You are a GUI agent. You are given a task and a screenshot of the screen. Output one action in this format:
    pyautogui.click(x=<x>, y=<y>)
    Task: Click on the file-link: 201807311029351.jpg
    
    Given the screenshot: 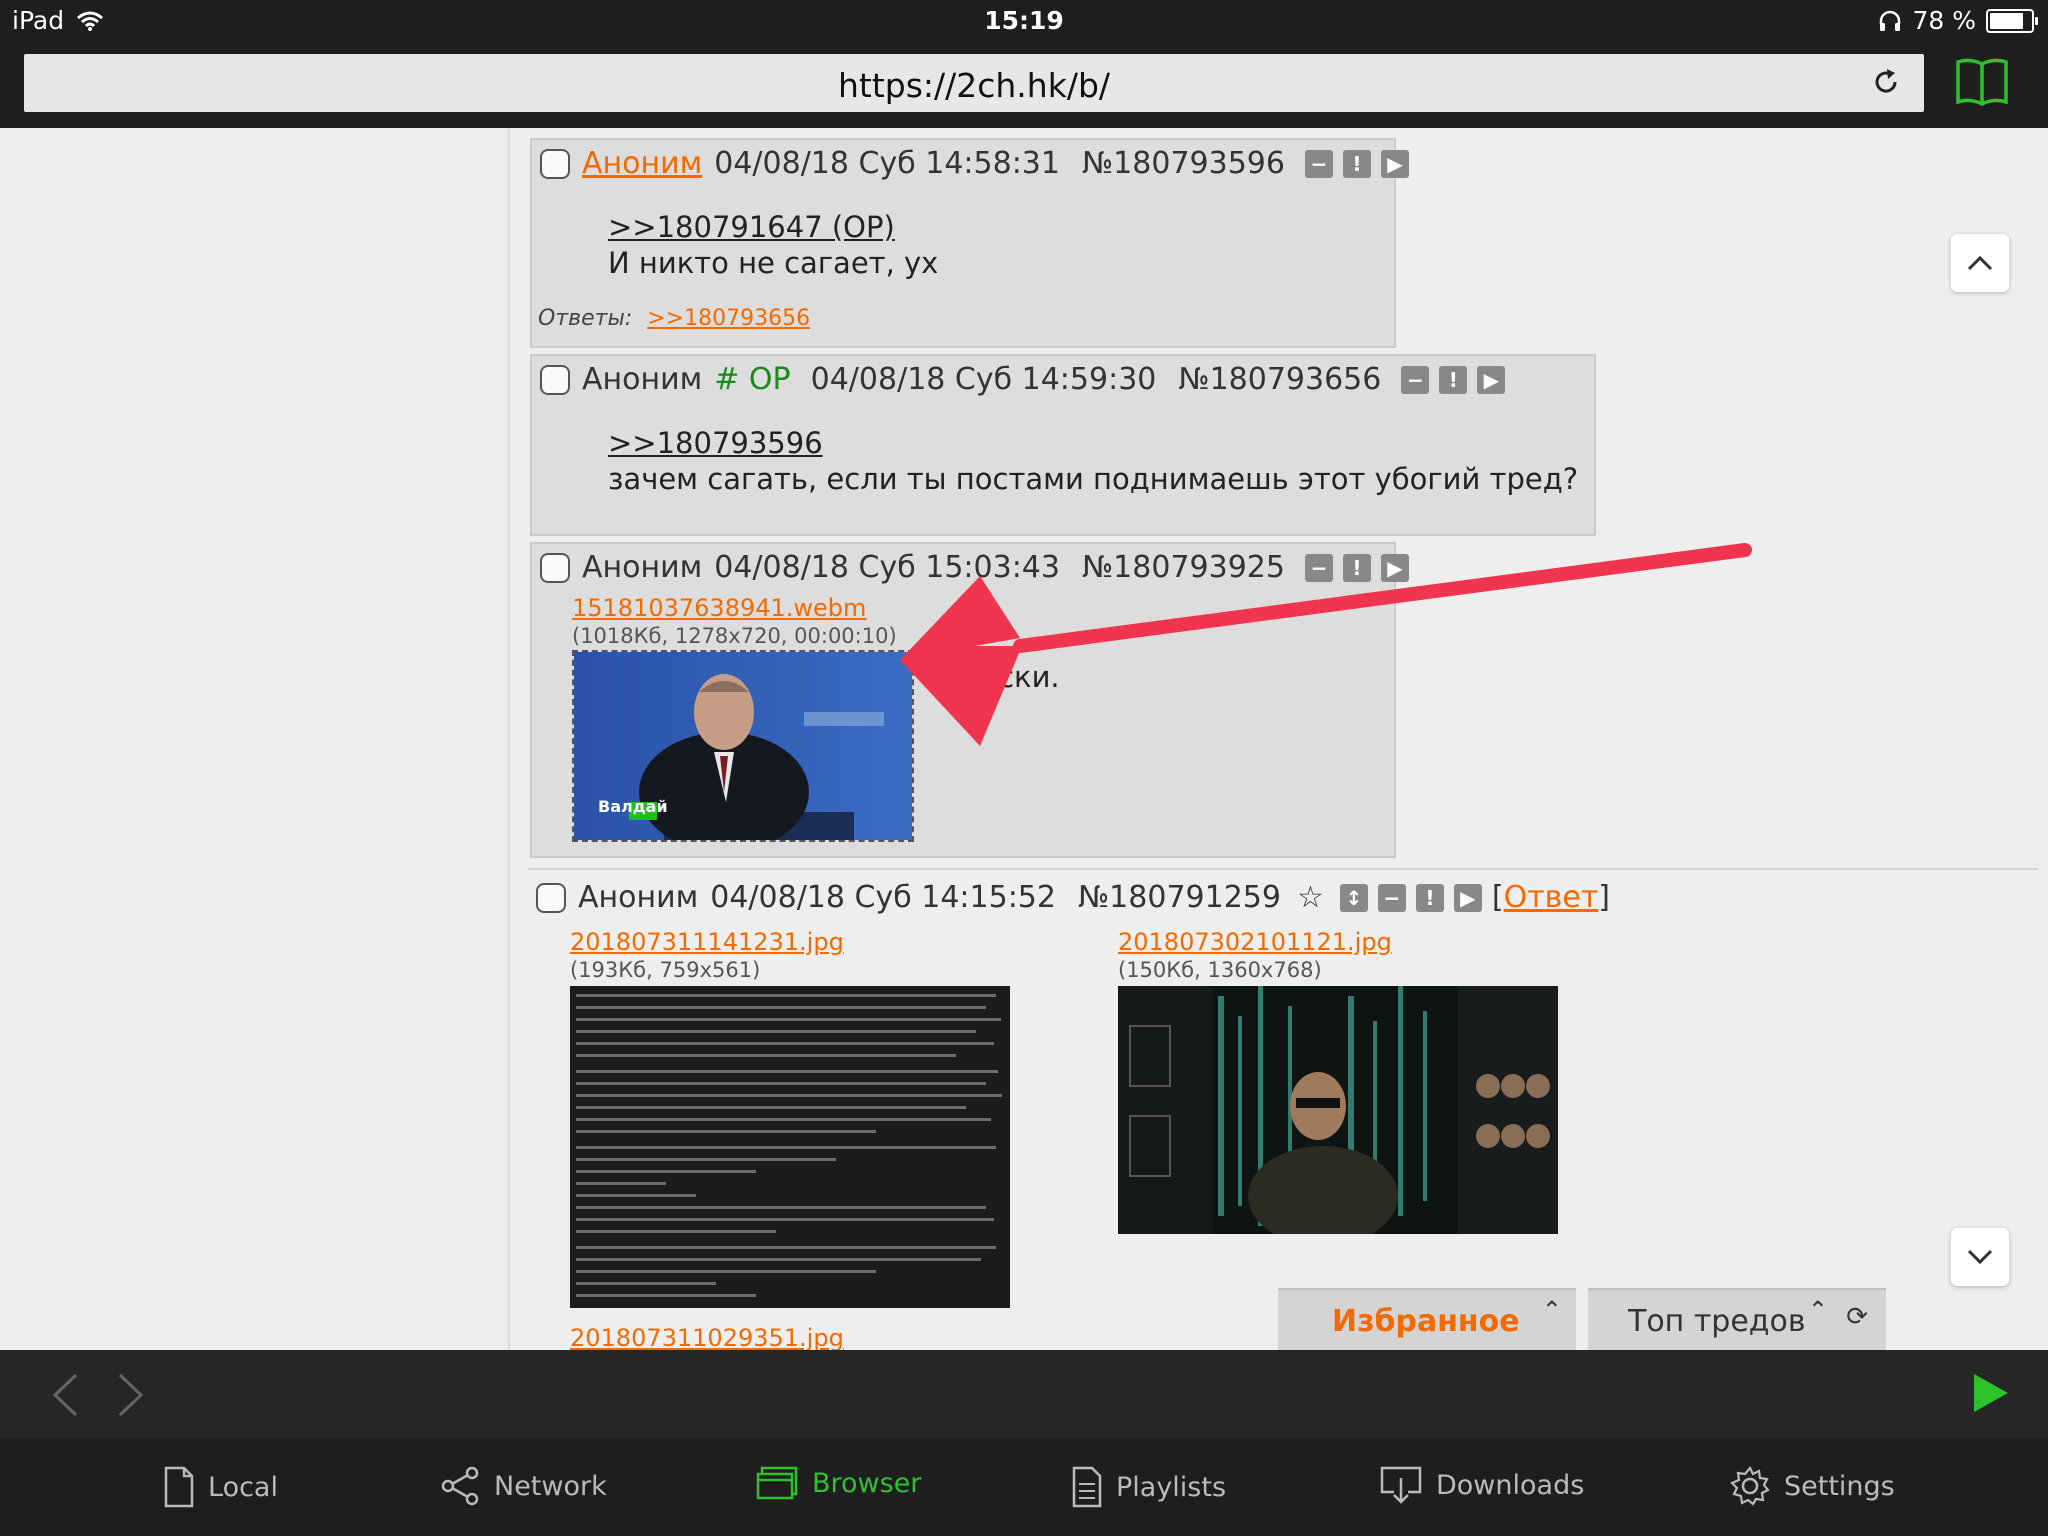 What is the action you would take?
    pyautogui.click(x=707, y=1337)
    